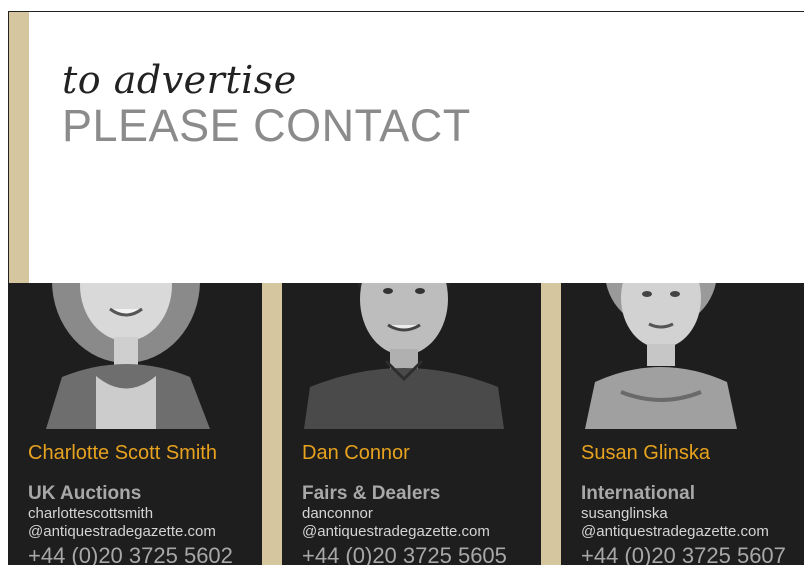  What do you see at coordinates (356, 453) in the screenshot?
I see `contact-name: Dan Connor` at bounding box center [356, 453].